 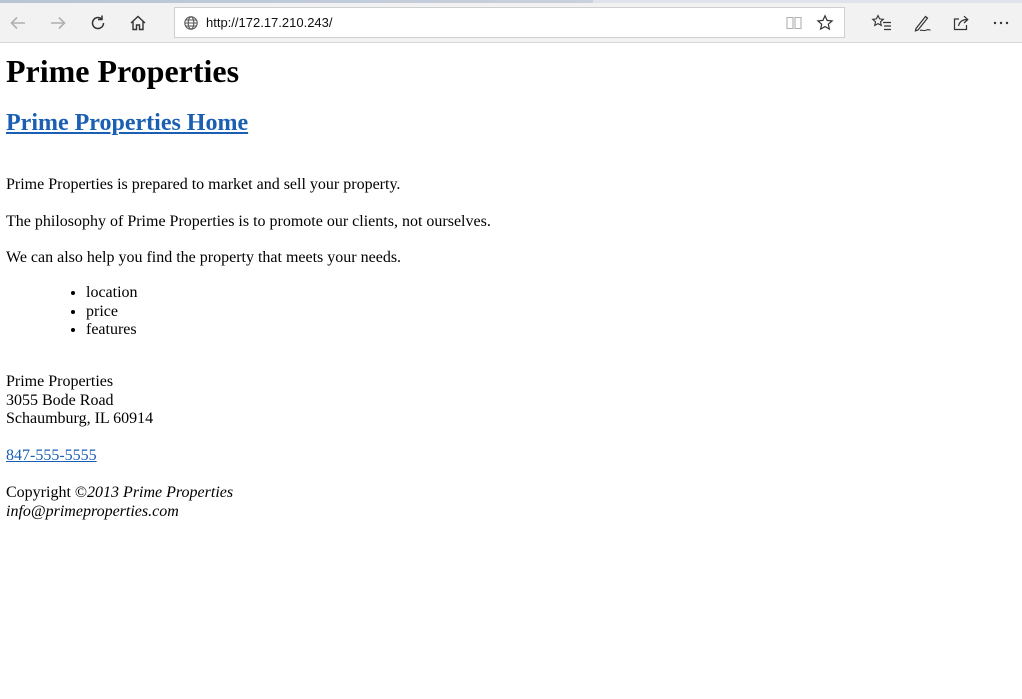 What do you see at coordinates (112, 330) in the screenshot?
I see `list-item: features` at bounding box center [112, 330].